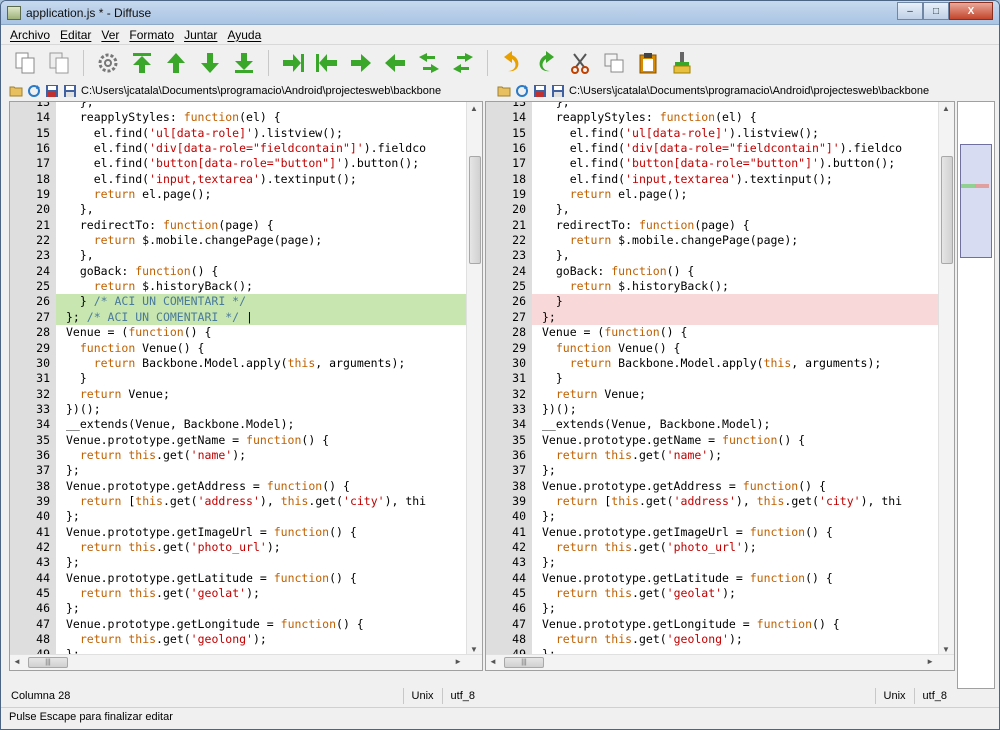 This screenshot has width=1000, height=730. I want to click on code-line: 45 return this.get('geolat');, so click(246, 594).